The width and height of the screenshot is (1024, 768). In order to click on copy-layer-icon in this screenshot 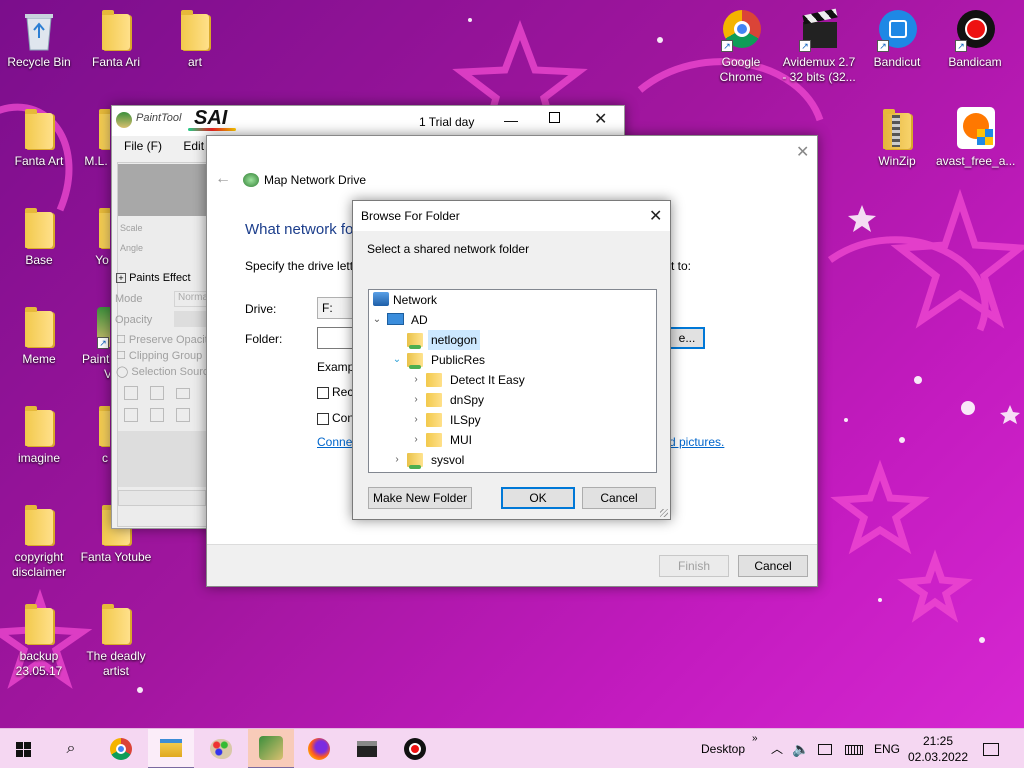, I will do `click(131, 415)`.